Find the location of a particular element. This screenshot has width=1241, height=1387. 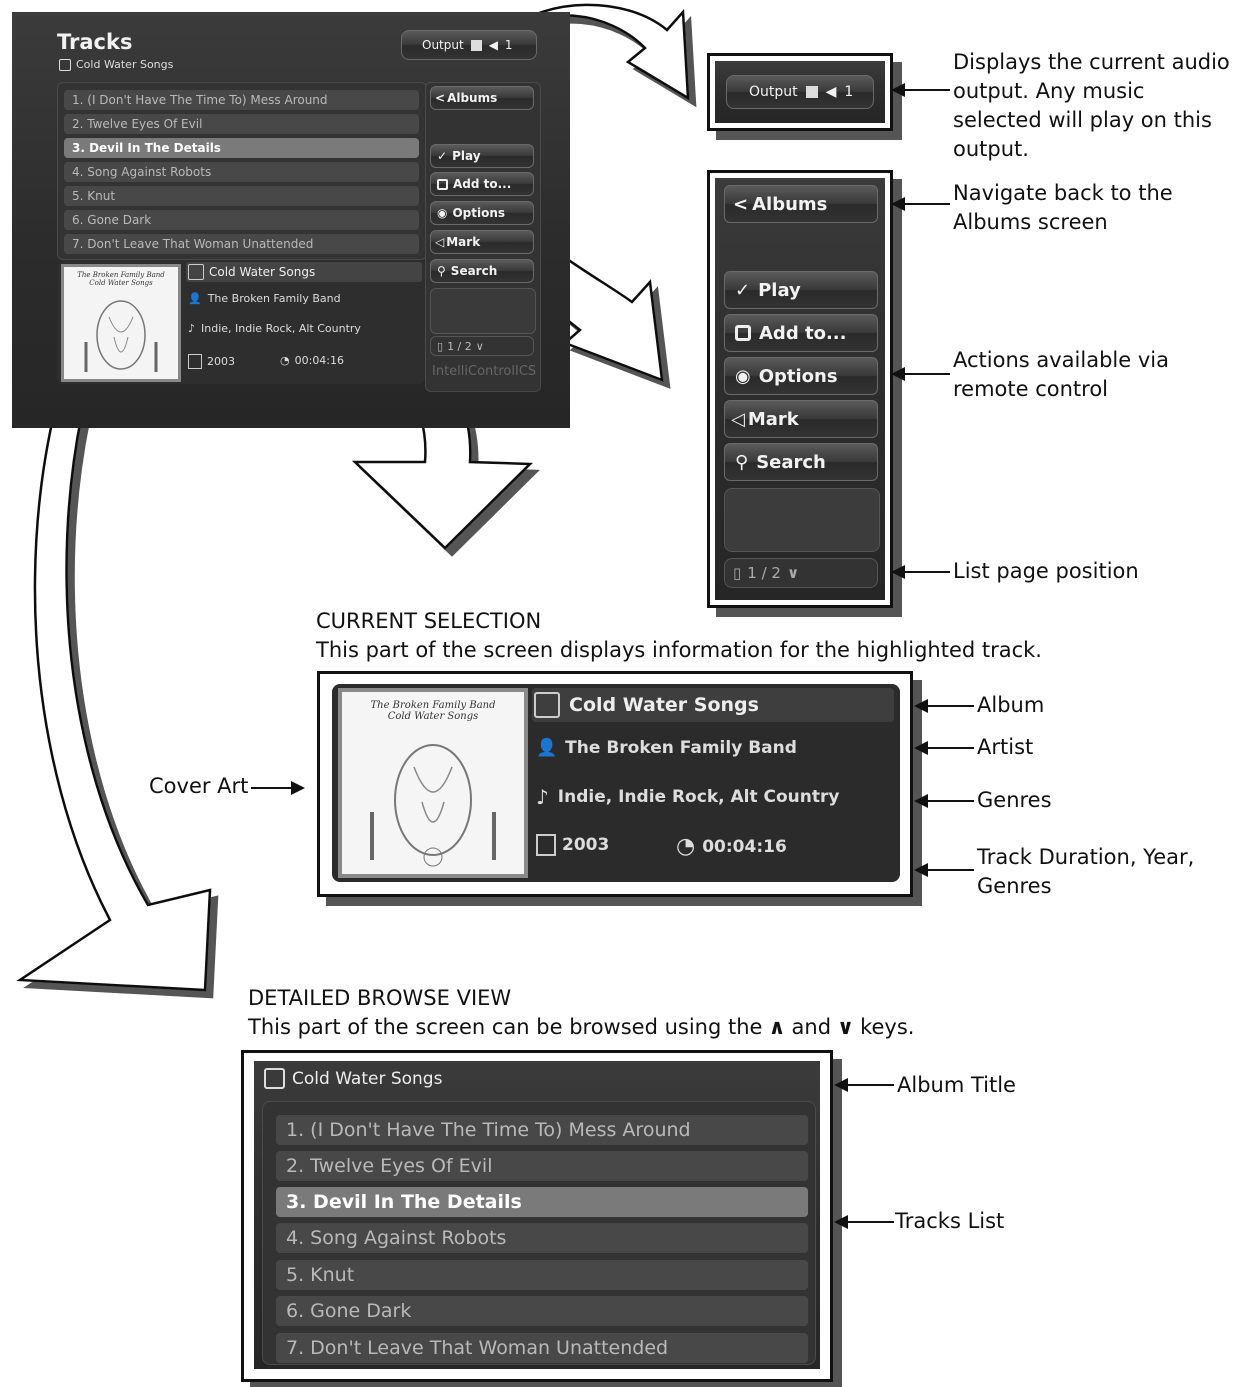

search-button: ⚲ Search is located at coordinates (482, 271).